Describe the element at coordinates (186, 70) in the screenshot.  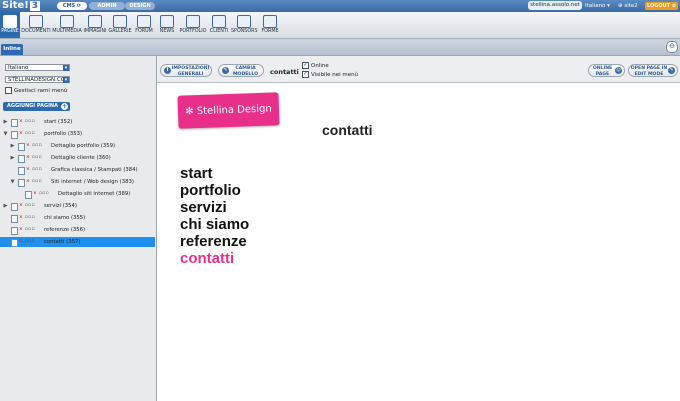
I see `general-settings-button: i IMPOSTAZIONI GENERALI` at that location.